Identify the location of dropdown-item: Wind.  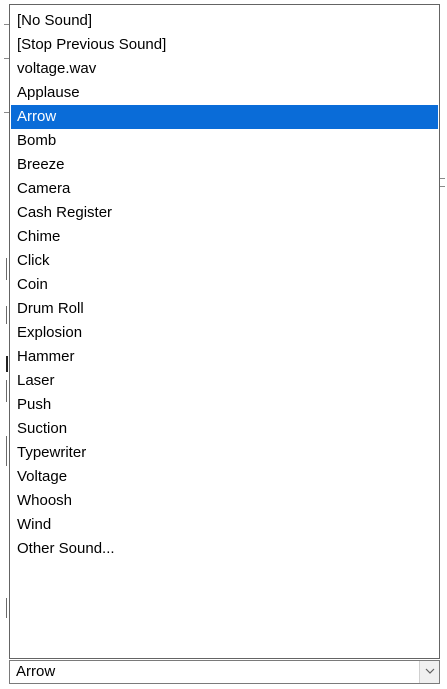
(224, 525).